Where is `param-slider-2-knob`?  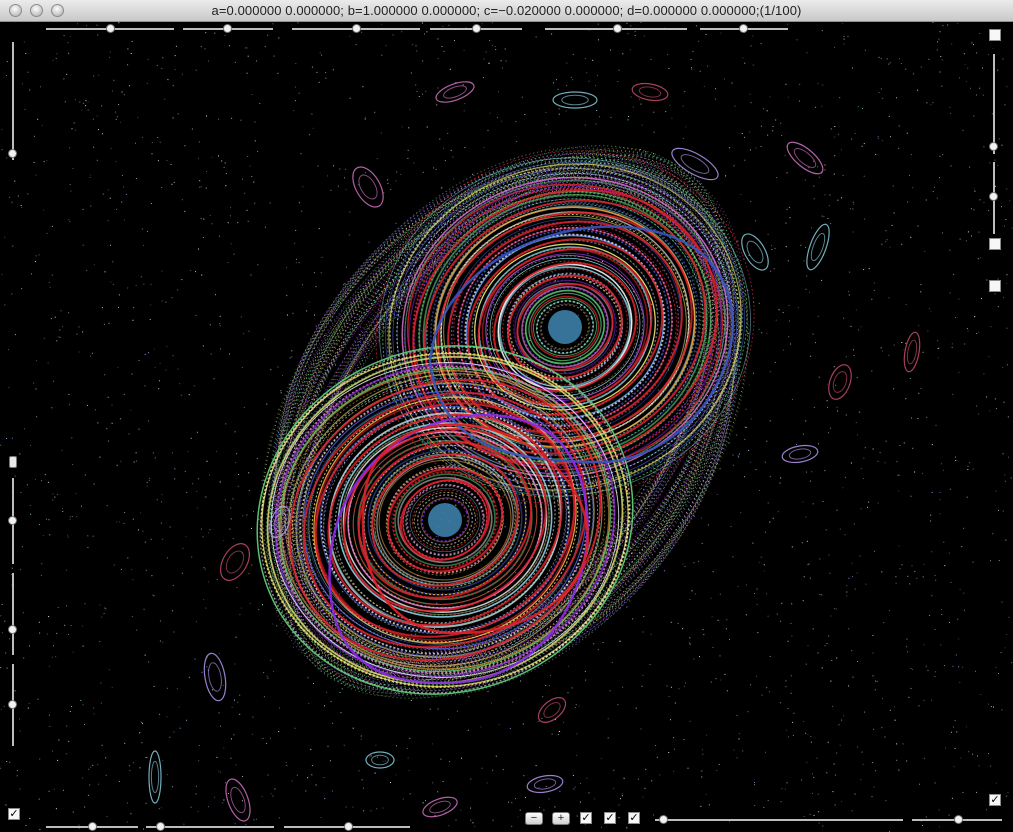 param-slider-2-knob is located at coordinates (227, 28).